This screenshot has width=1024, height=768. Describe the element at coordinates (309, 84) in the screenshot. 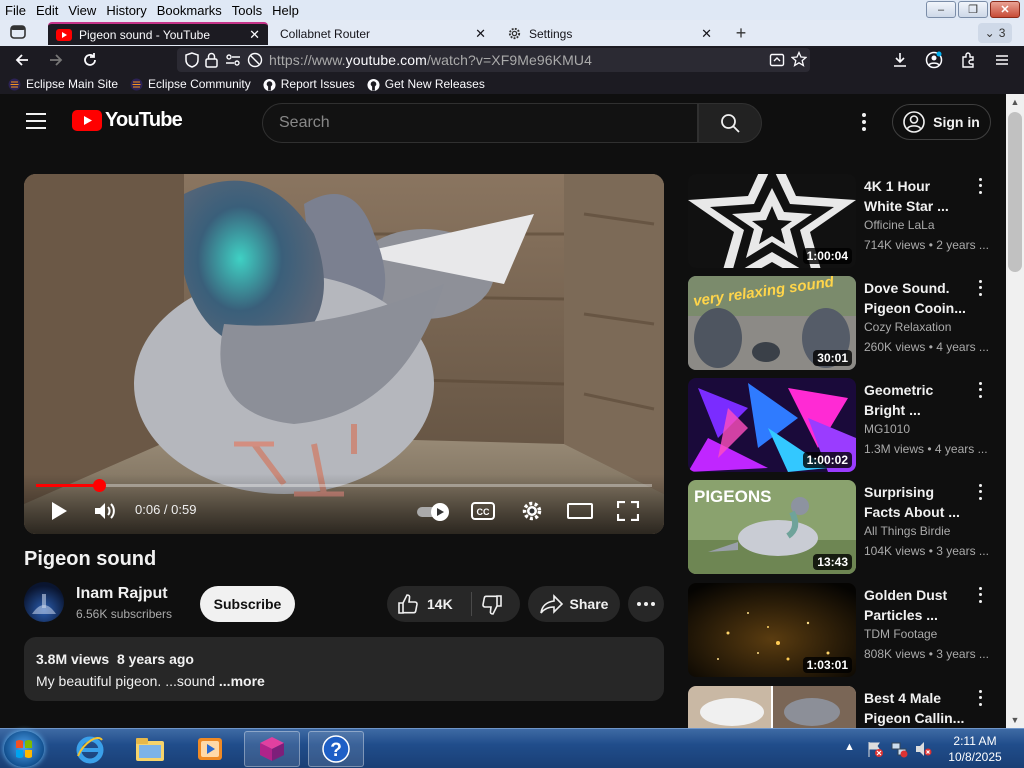

I see `bookmark-report-issues: Report Issues` at that location.